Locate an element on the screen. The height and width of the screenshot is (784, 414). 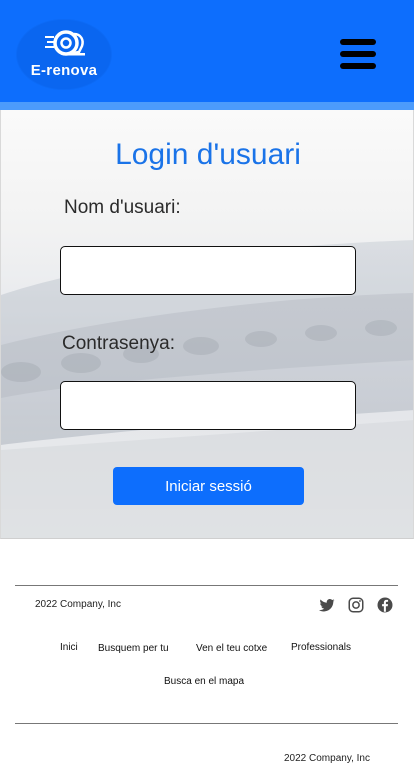
footer-copyright-top: 2022 Company, Inc is located at coordinates (78, 604).